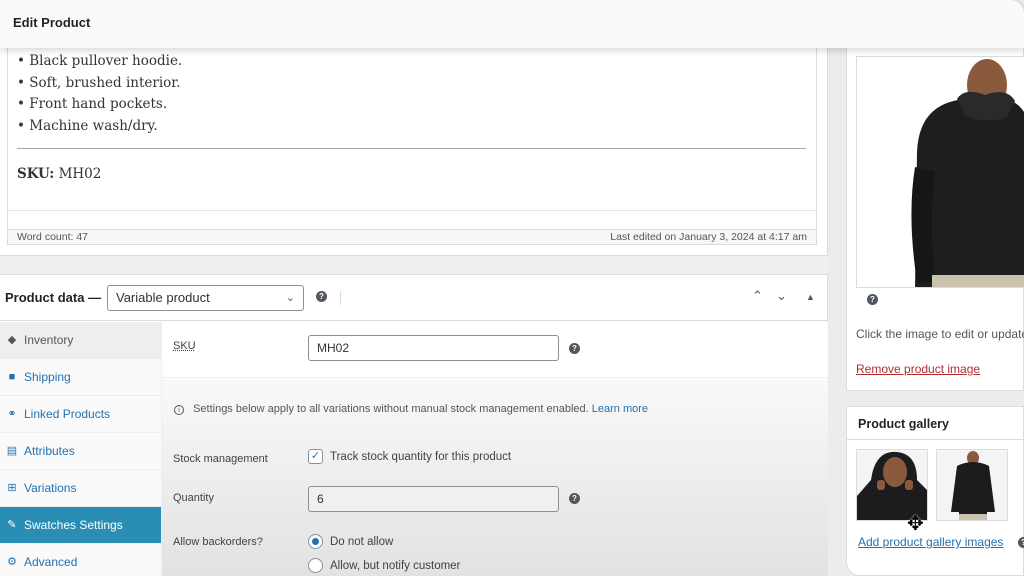 The width and height of the screenshot is (1024, 576). What do you see at coordinates (36, 174) in the screenshot?
I see `description-sku-label: SKU:` at bounding box center [36, 174].